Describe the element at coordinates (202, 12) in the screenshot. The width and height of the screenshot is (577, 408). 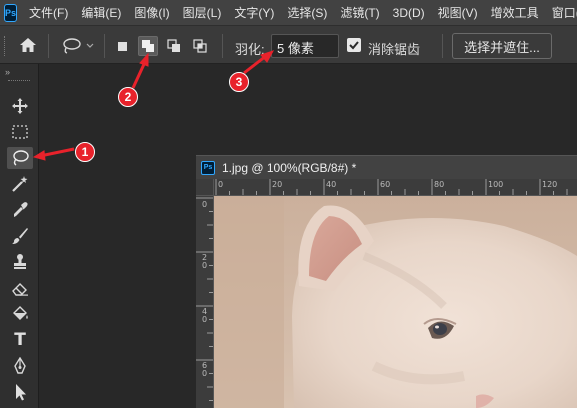
I see `menu-layer: 图层(L)` at that location.